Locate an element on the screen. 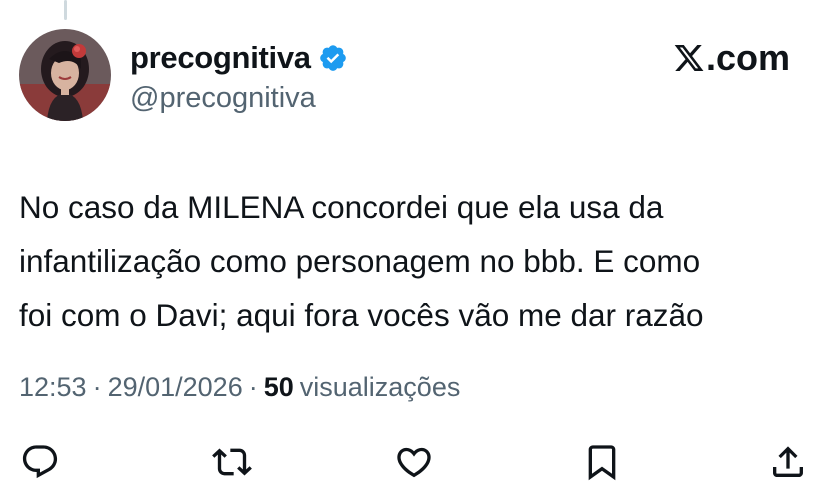  like-button is located at coordinates (414, 462).